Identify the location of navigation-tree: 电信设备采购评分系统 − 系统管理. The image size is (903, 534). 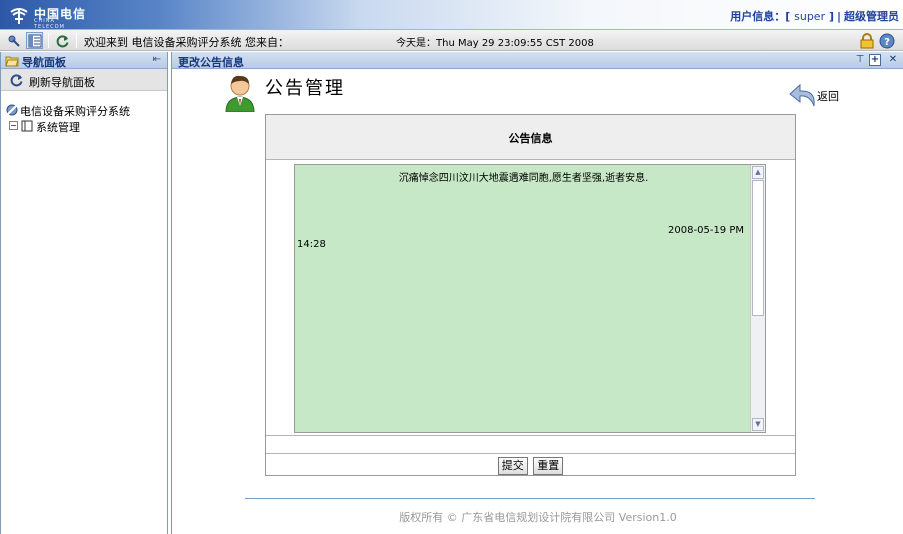
(85, 118).